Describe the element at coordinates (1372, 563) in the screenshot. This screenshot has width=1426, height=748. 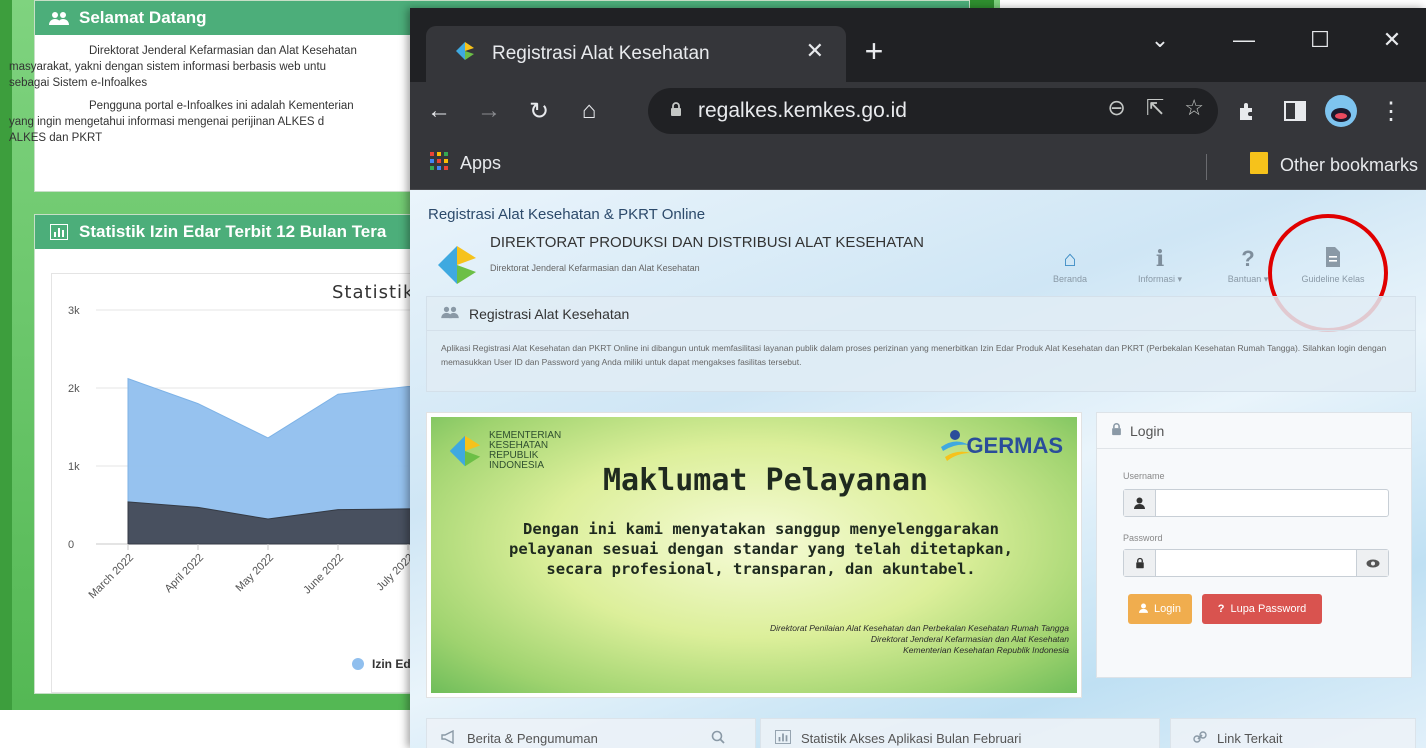
I see `eye-icon` at that location.